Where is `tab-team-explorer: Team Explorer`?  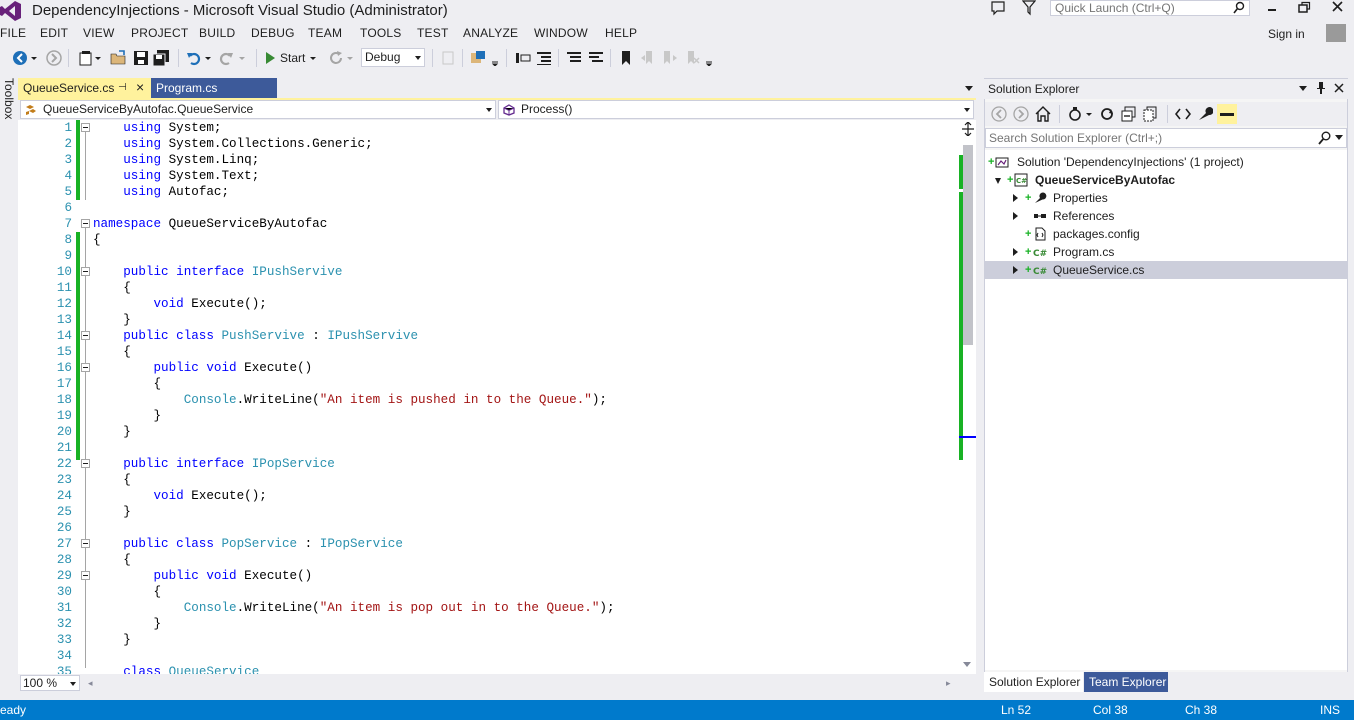
tab-team-explorer: Team Explorer is located at coordinates (1126, 682).